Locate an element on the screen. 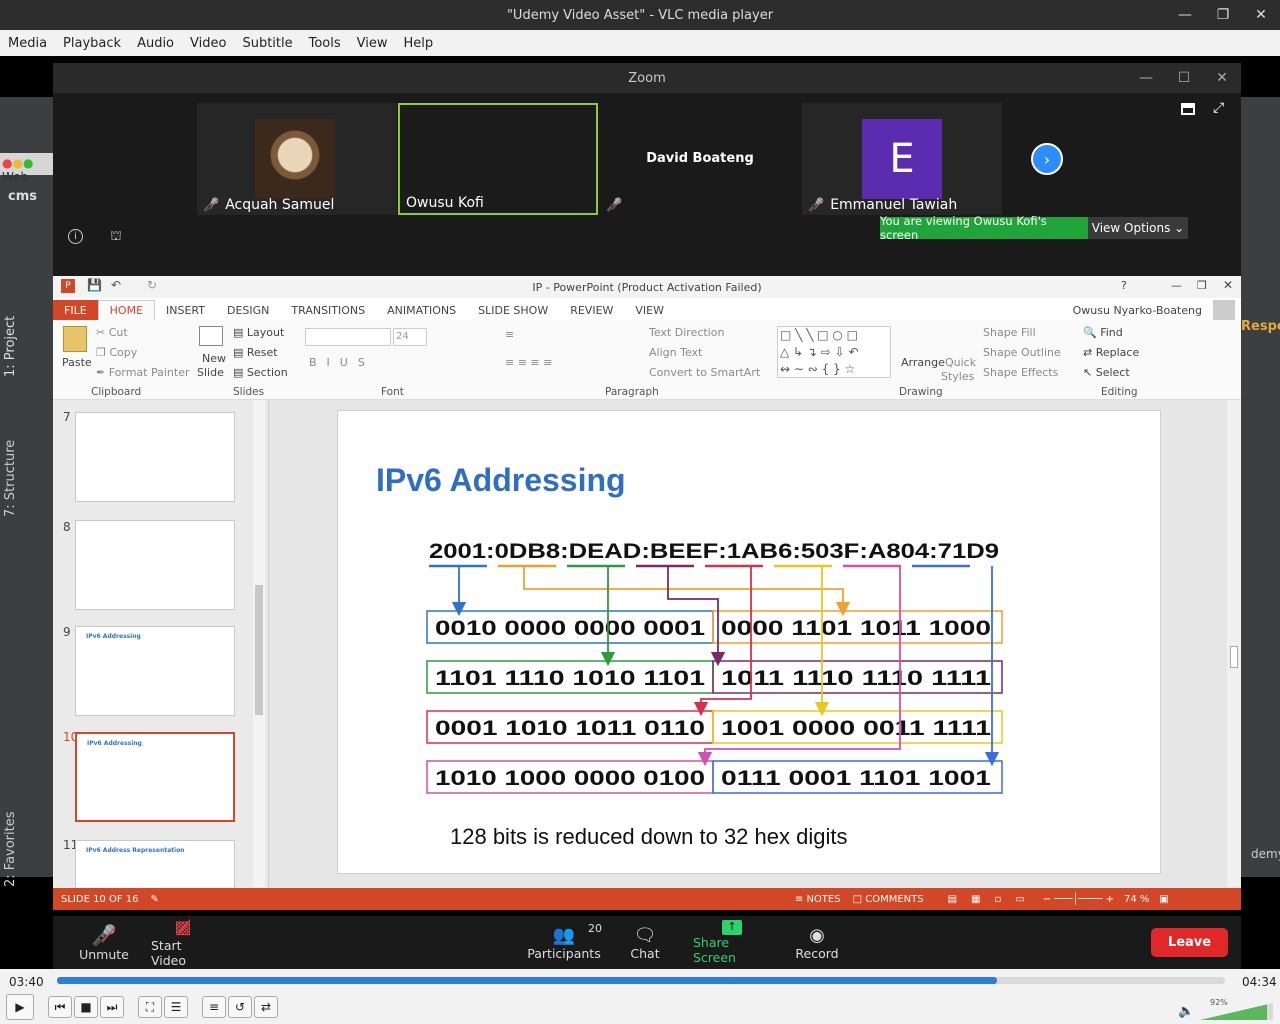 The width and height of the screenshot is (1280, 1024). play-button: ▶ is located at coordinates (20, 1007).